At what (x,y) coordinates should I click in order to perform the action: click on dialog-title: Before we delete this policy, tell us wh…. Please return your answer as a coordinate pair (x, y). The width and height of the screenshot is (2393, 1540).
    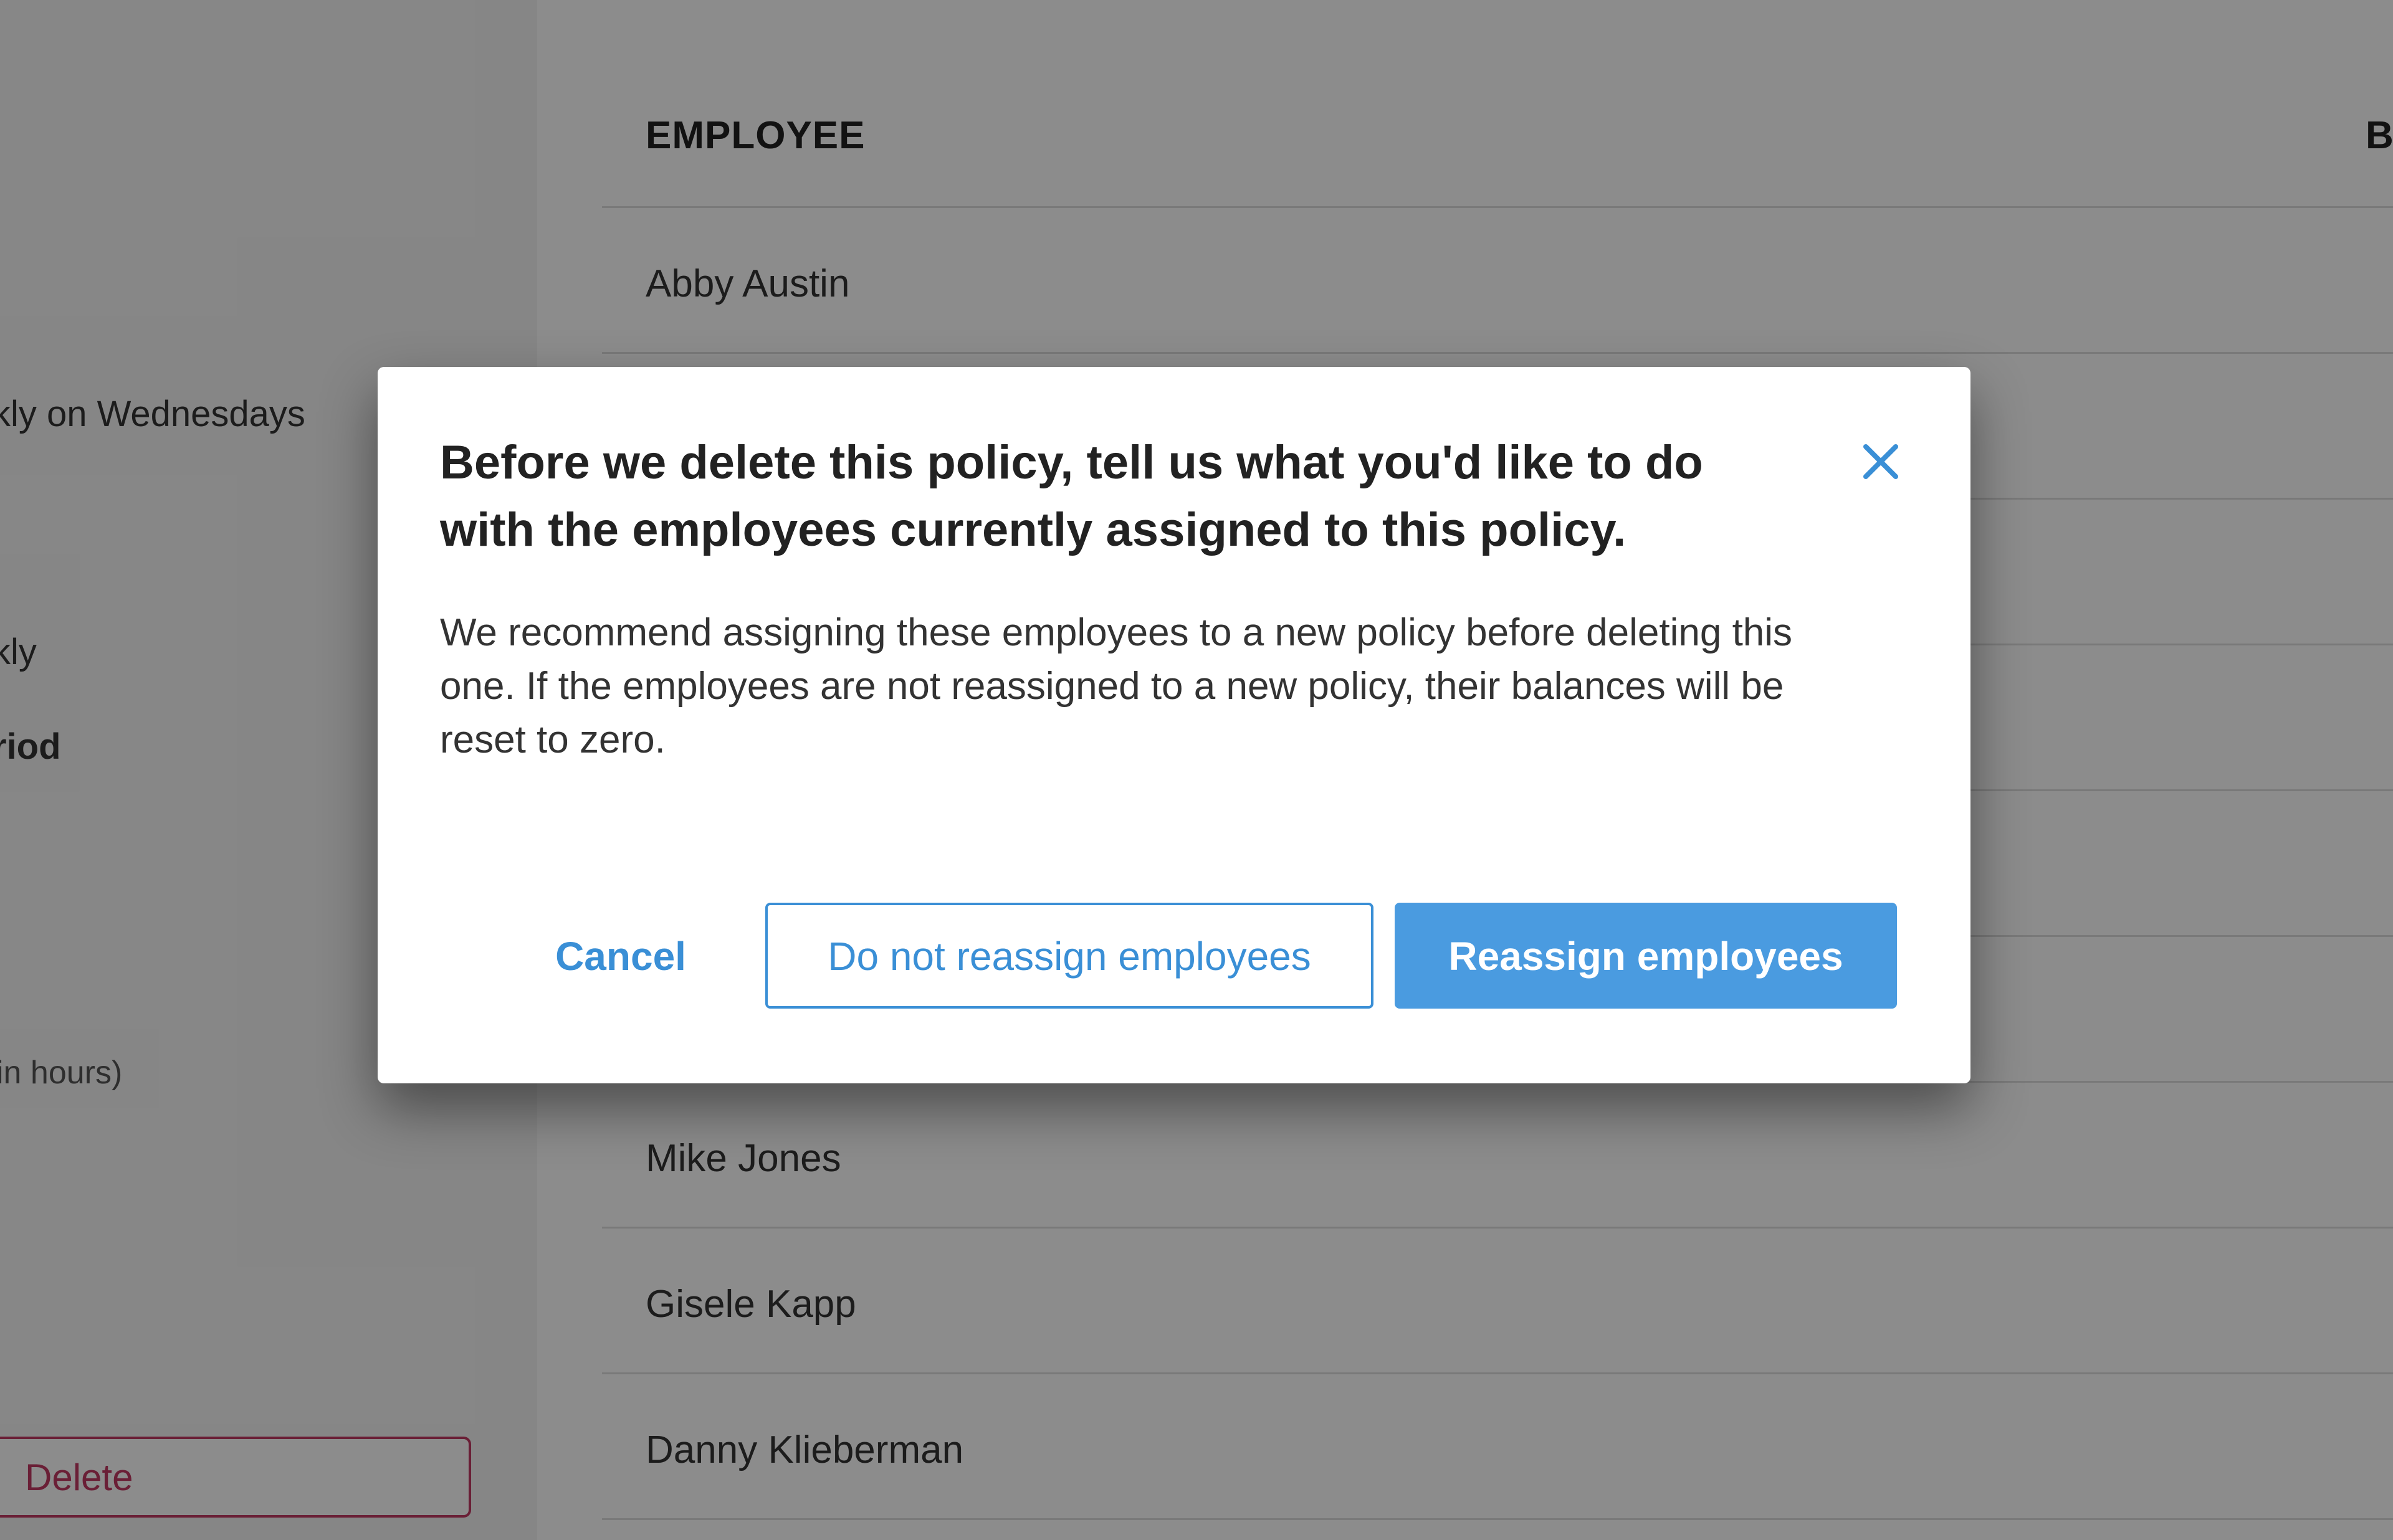
    Looking at the image, I should click on (1071, 496).